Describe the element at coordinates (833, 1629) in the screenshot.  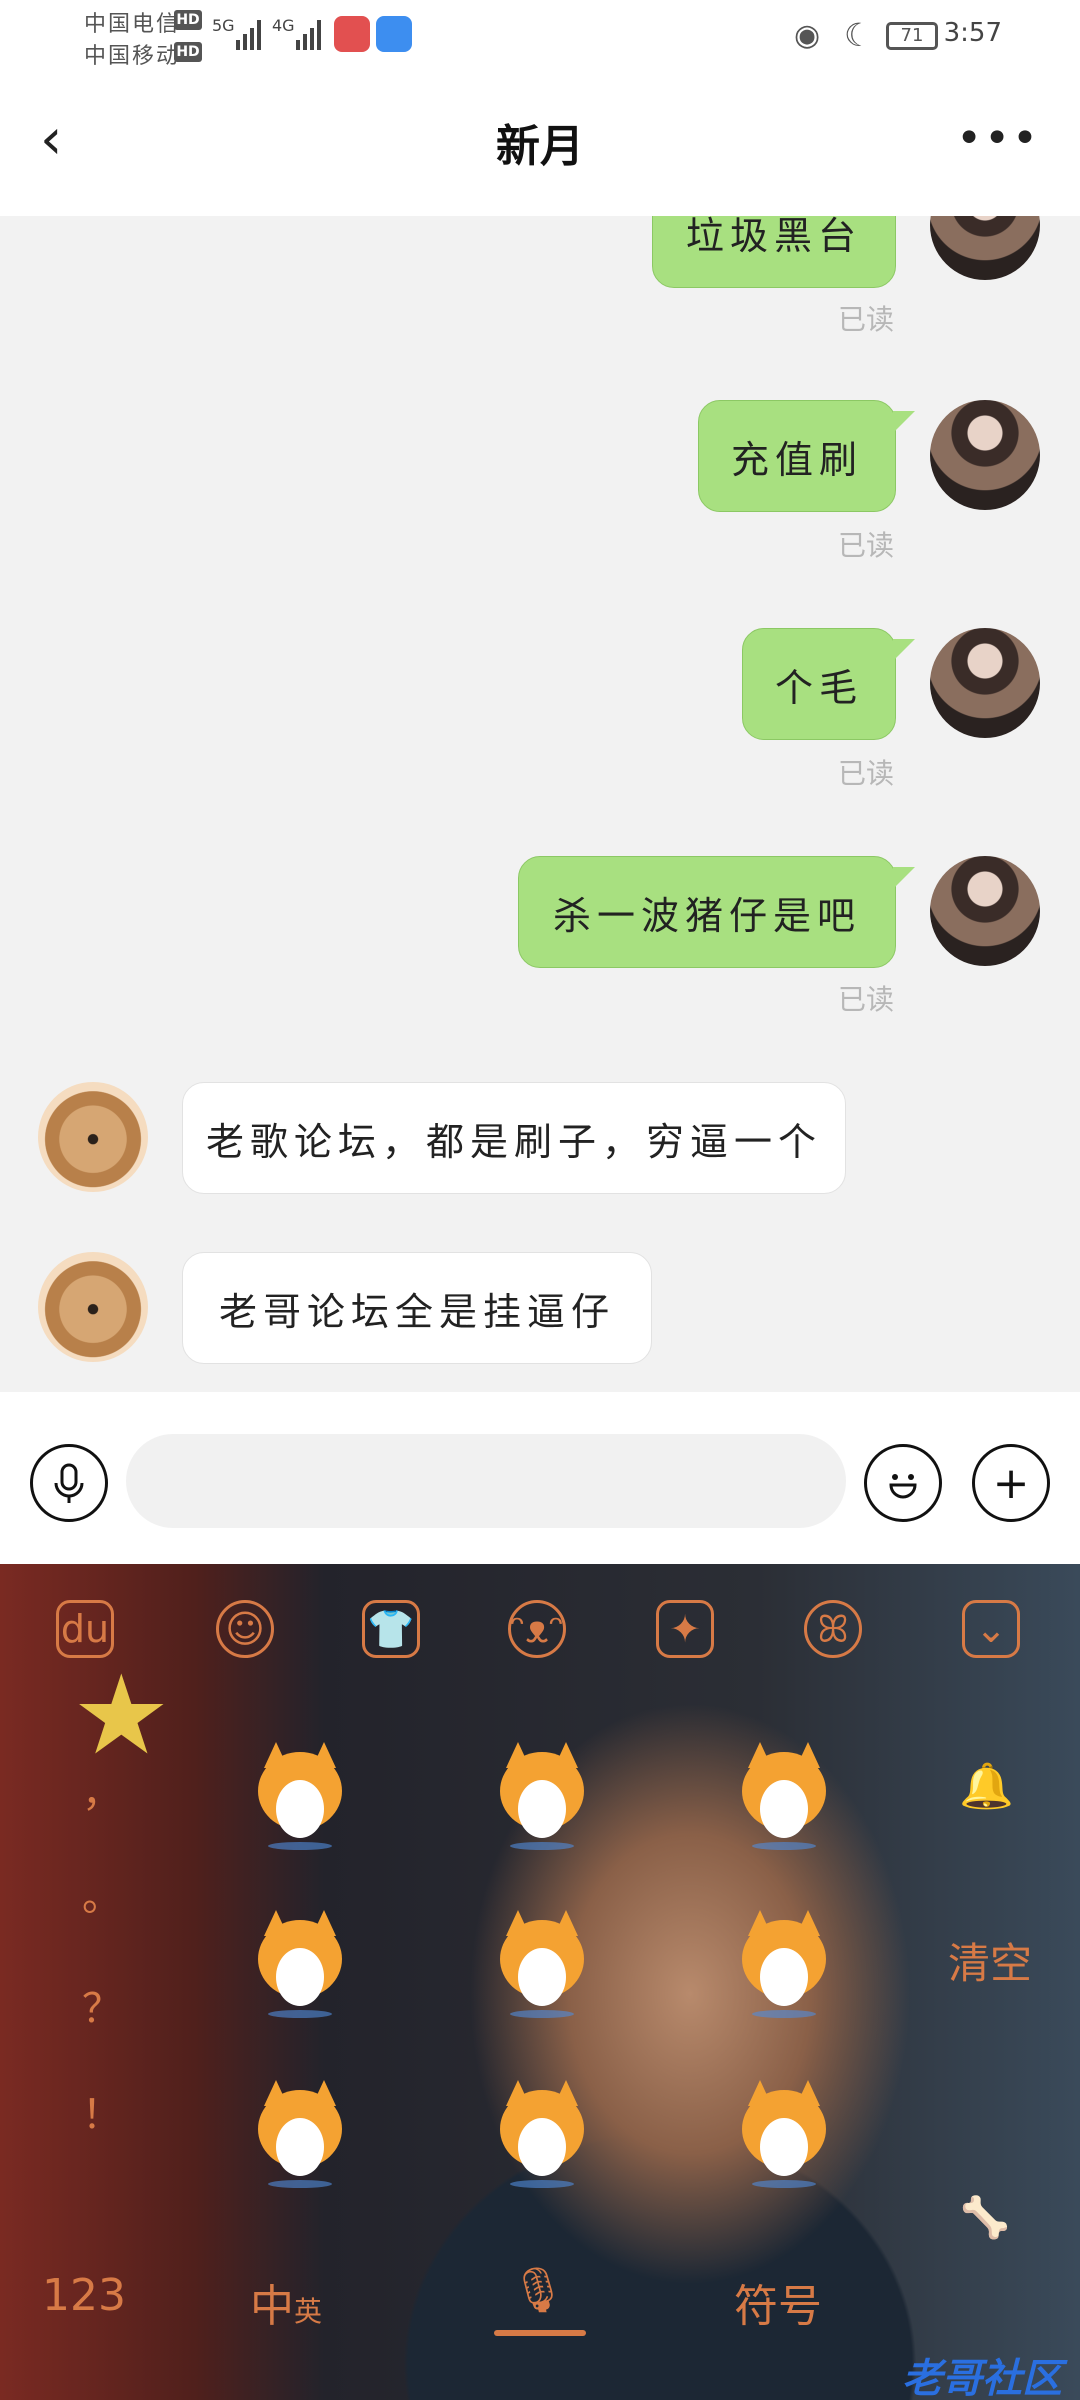
I see `fox-icon: ꕤ` at that location.